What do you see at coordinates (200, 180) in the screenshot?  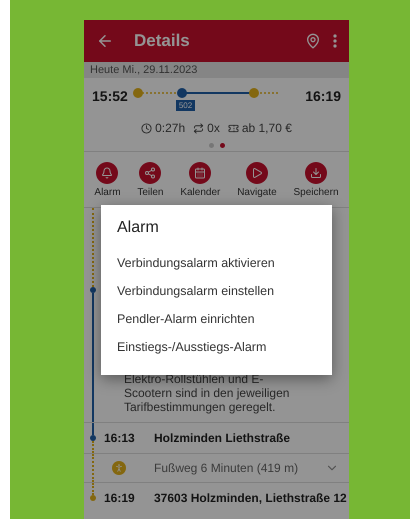 I see `action-button: Kalender` at bounding box center [200, 180].